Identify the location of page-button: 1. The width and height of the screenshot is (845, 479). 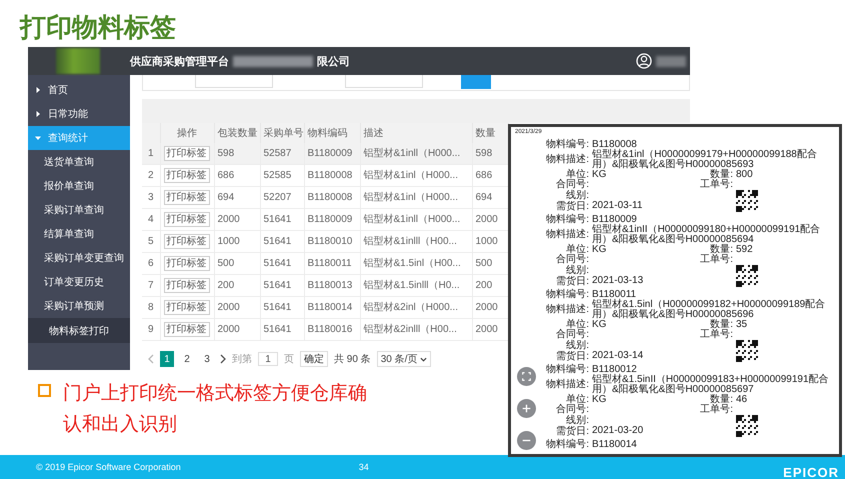
(167, 359).